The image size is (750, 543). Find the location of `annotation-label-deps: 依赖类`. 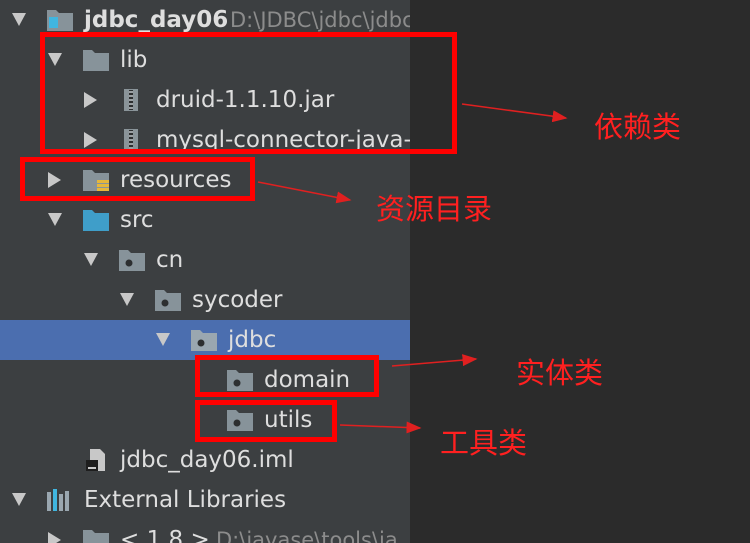

annotation-label-deps: 依赖类 is located at coordinates (638, 127).